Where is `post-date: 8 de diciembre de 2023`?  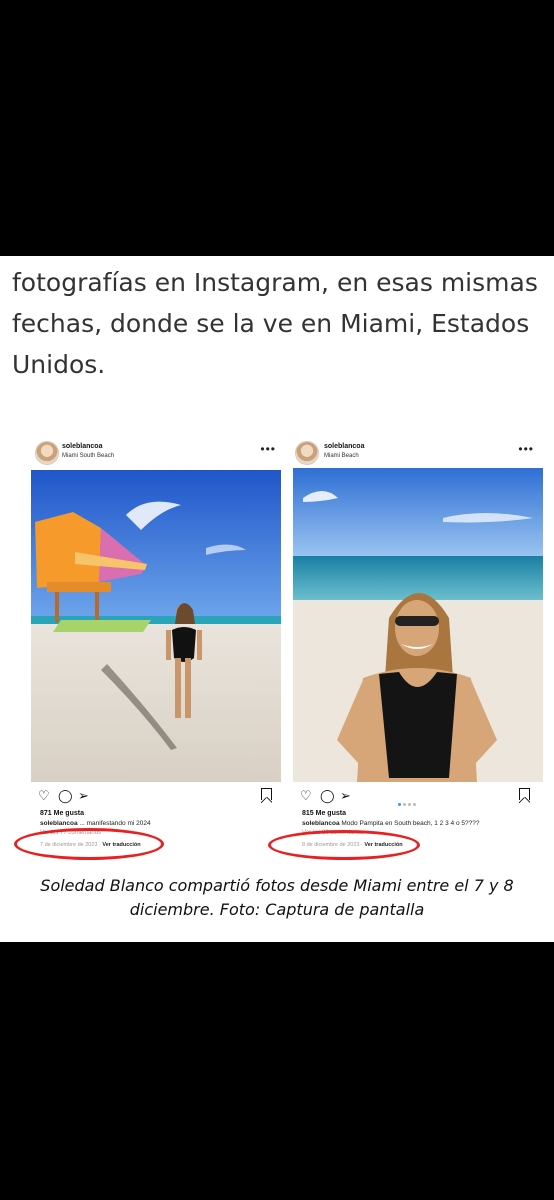
post-date: 8 de diciembre de 2023 is located at coordinates (331, 845).